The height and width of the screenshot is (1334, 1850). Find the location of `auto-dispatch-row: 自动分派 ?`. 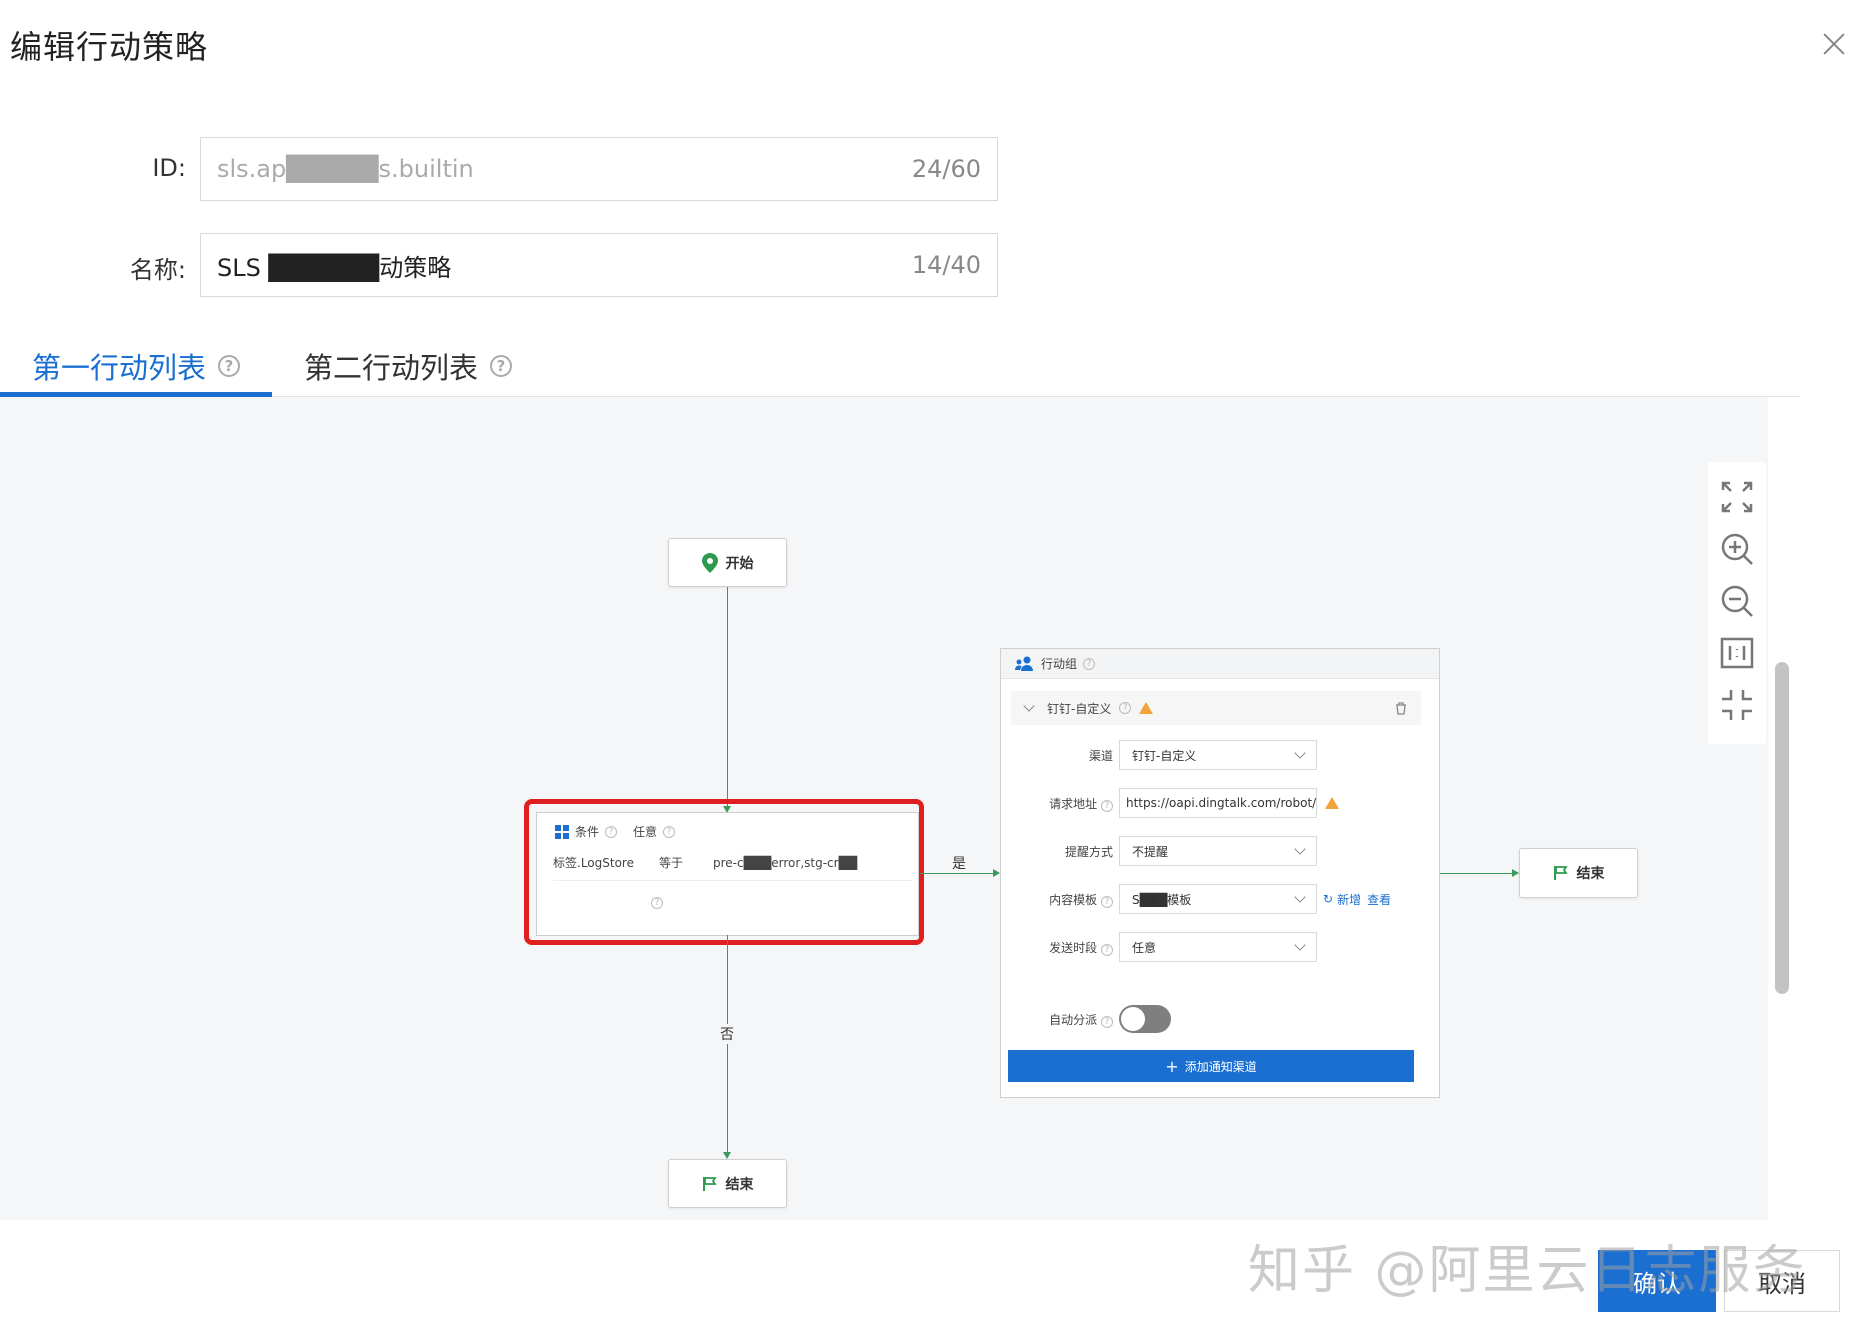

auto-dispatch-row: 自动分派 ? is located at coordinates (1221, 1019).